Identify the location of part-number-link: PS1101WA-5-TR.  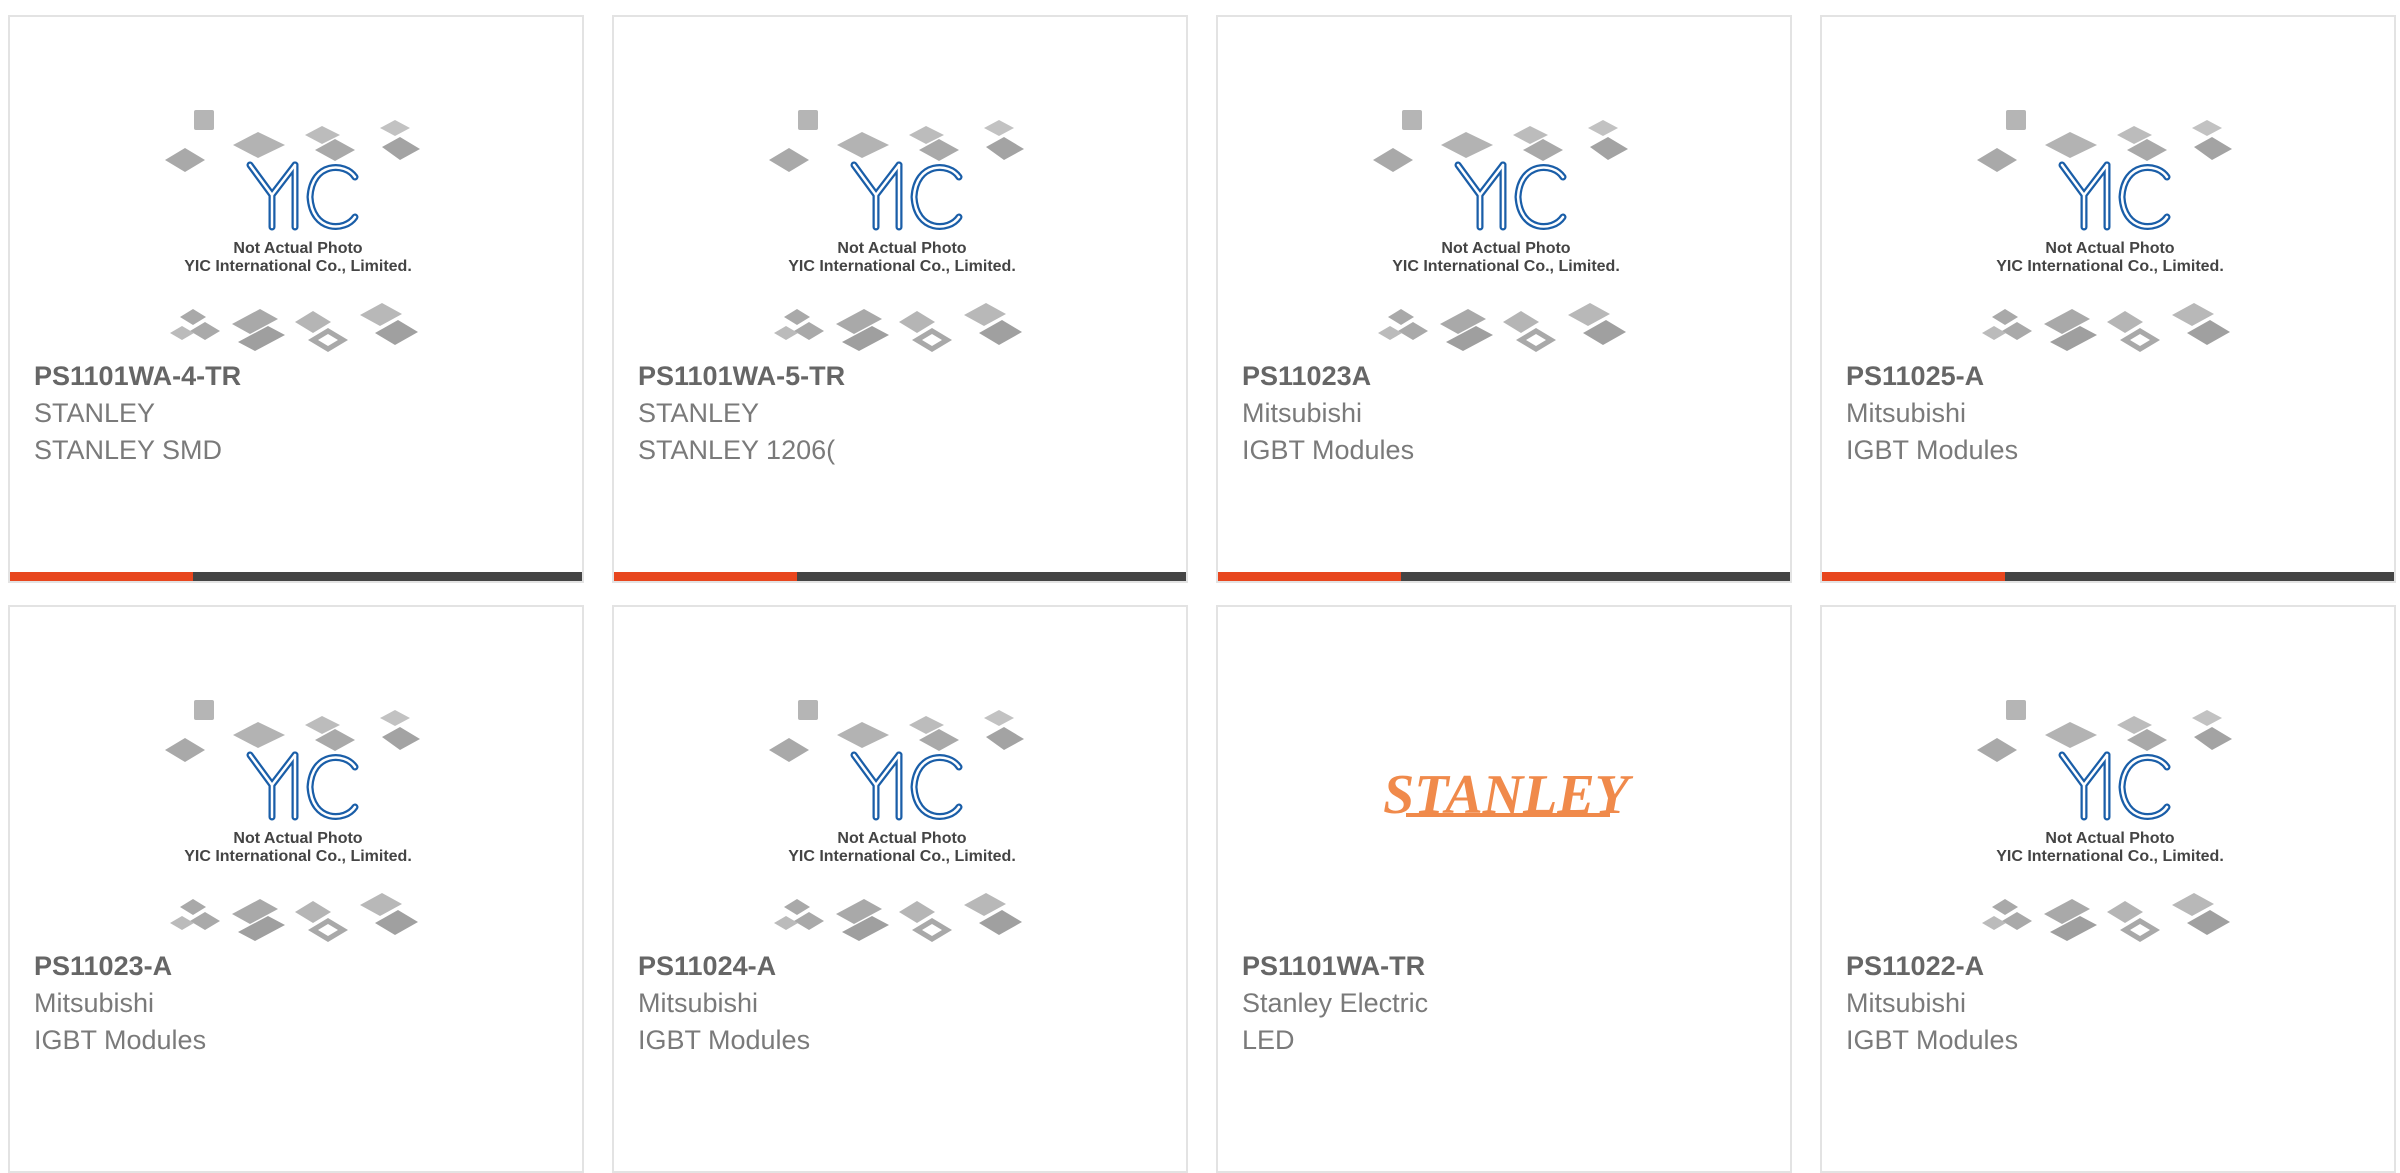
(907, 376).